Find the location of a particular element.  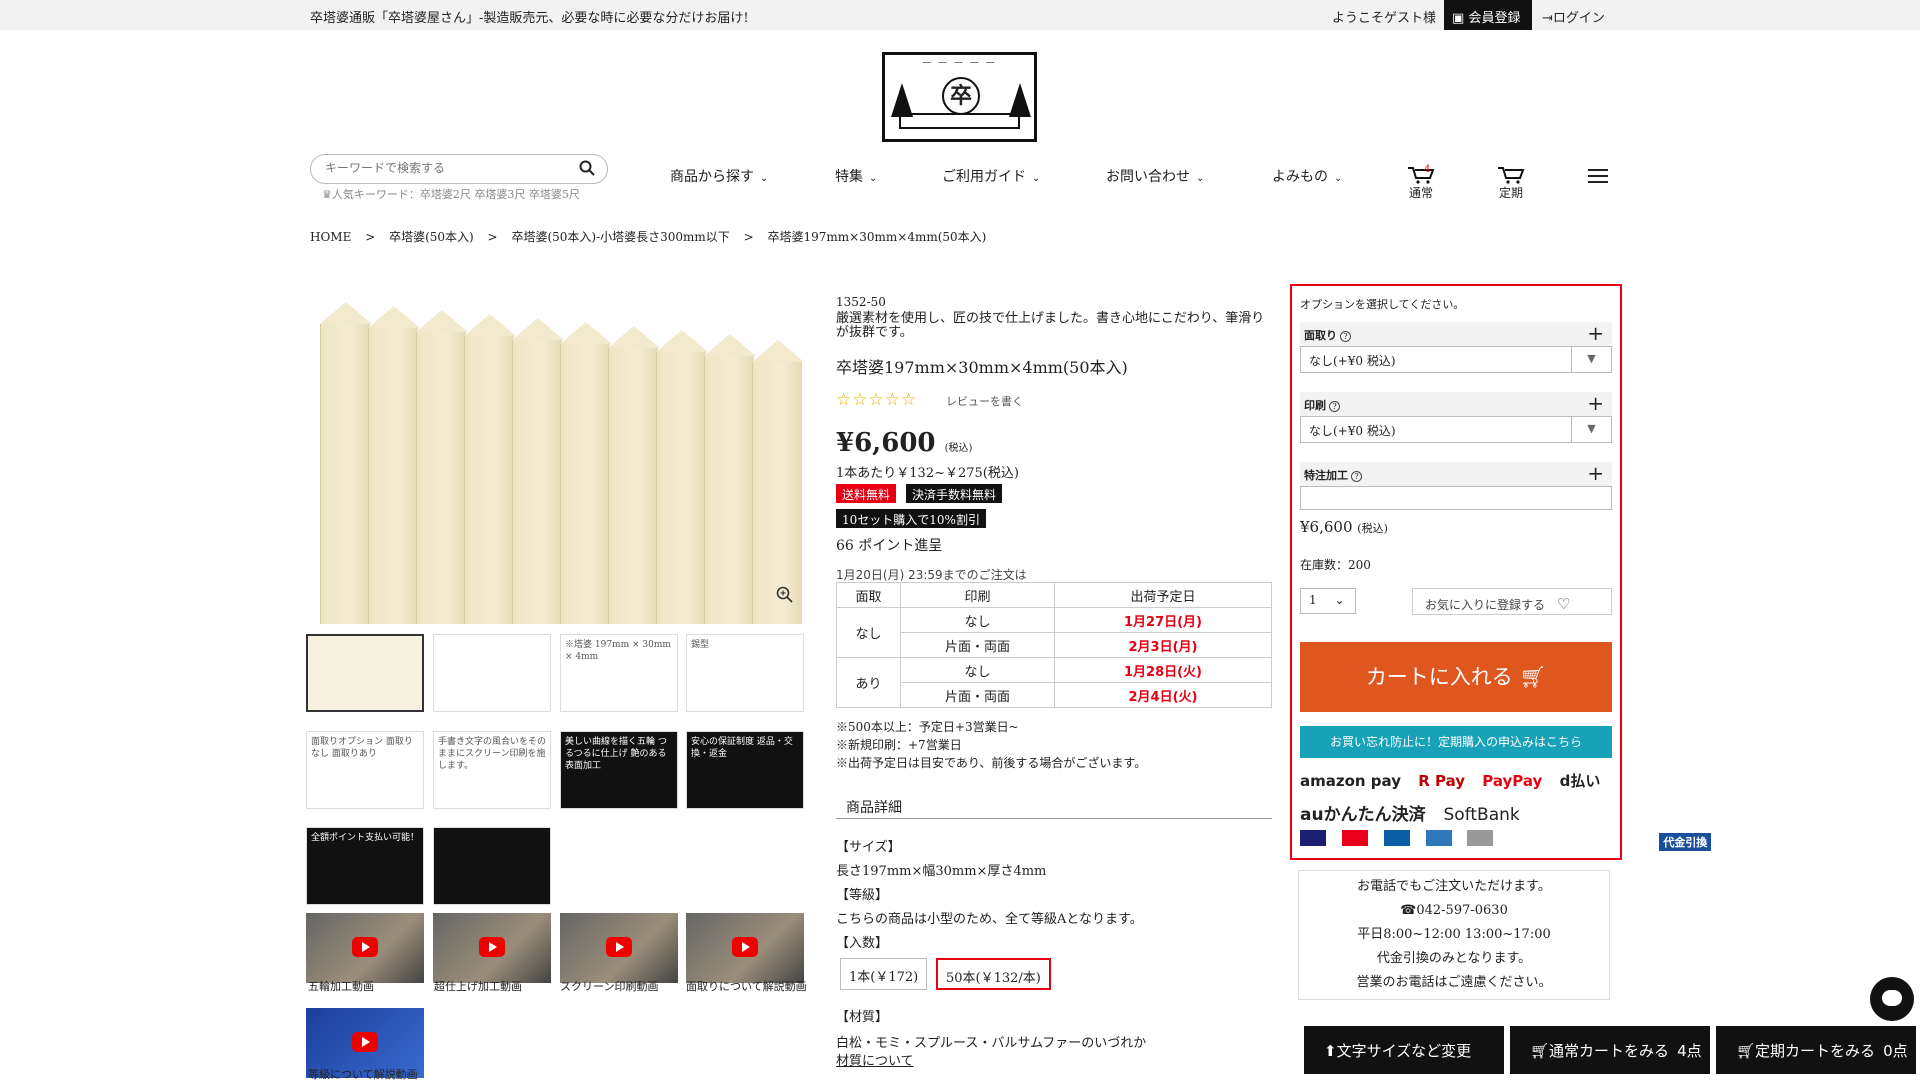

zoom-icon is located at coordinates (785, 595).